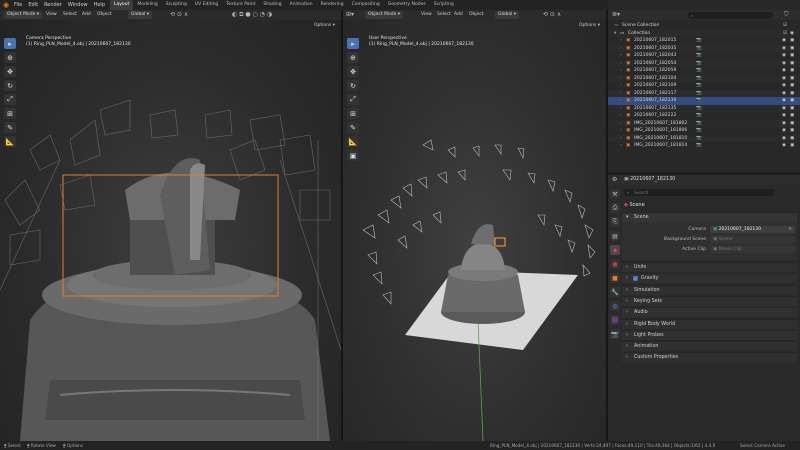 This screenshot has width=800, height=450. Describe the element at coordinates (704, 138) in the screenshot. I see `outliner-item: › ▣ IMG_20210607_181810 📷 ◉ ▣` at that location.